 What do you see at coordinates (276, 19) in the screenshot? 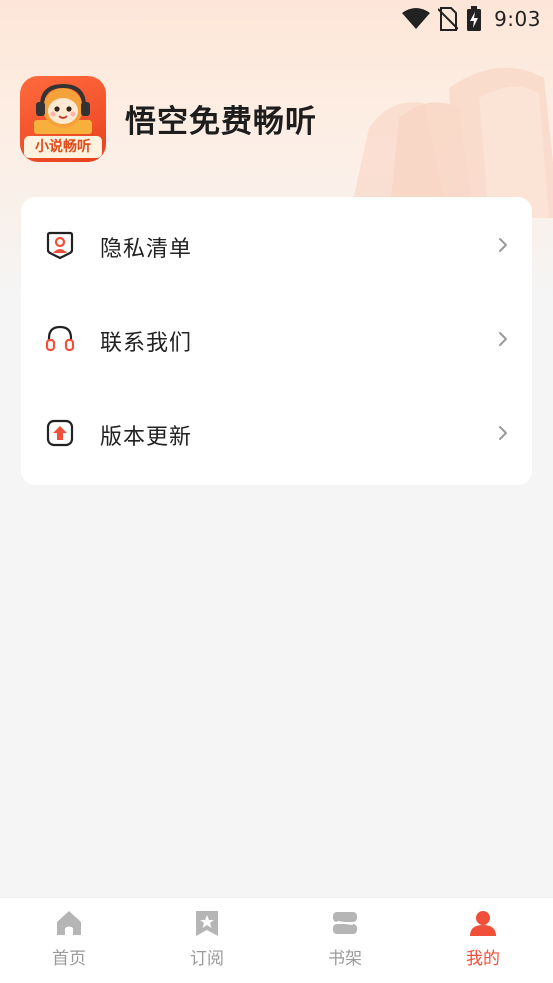
I see `status-bar: 9:03` at bounding box center [276, 19].